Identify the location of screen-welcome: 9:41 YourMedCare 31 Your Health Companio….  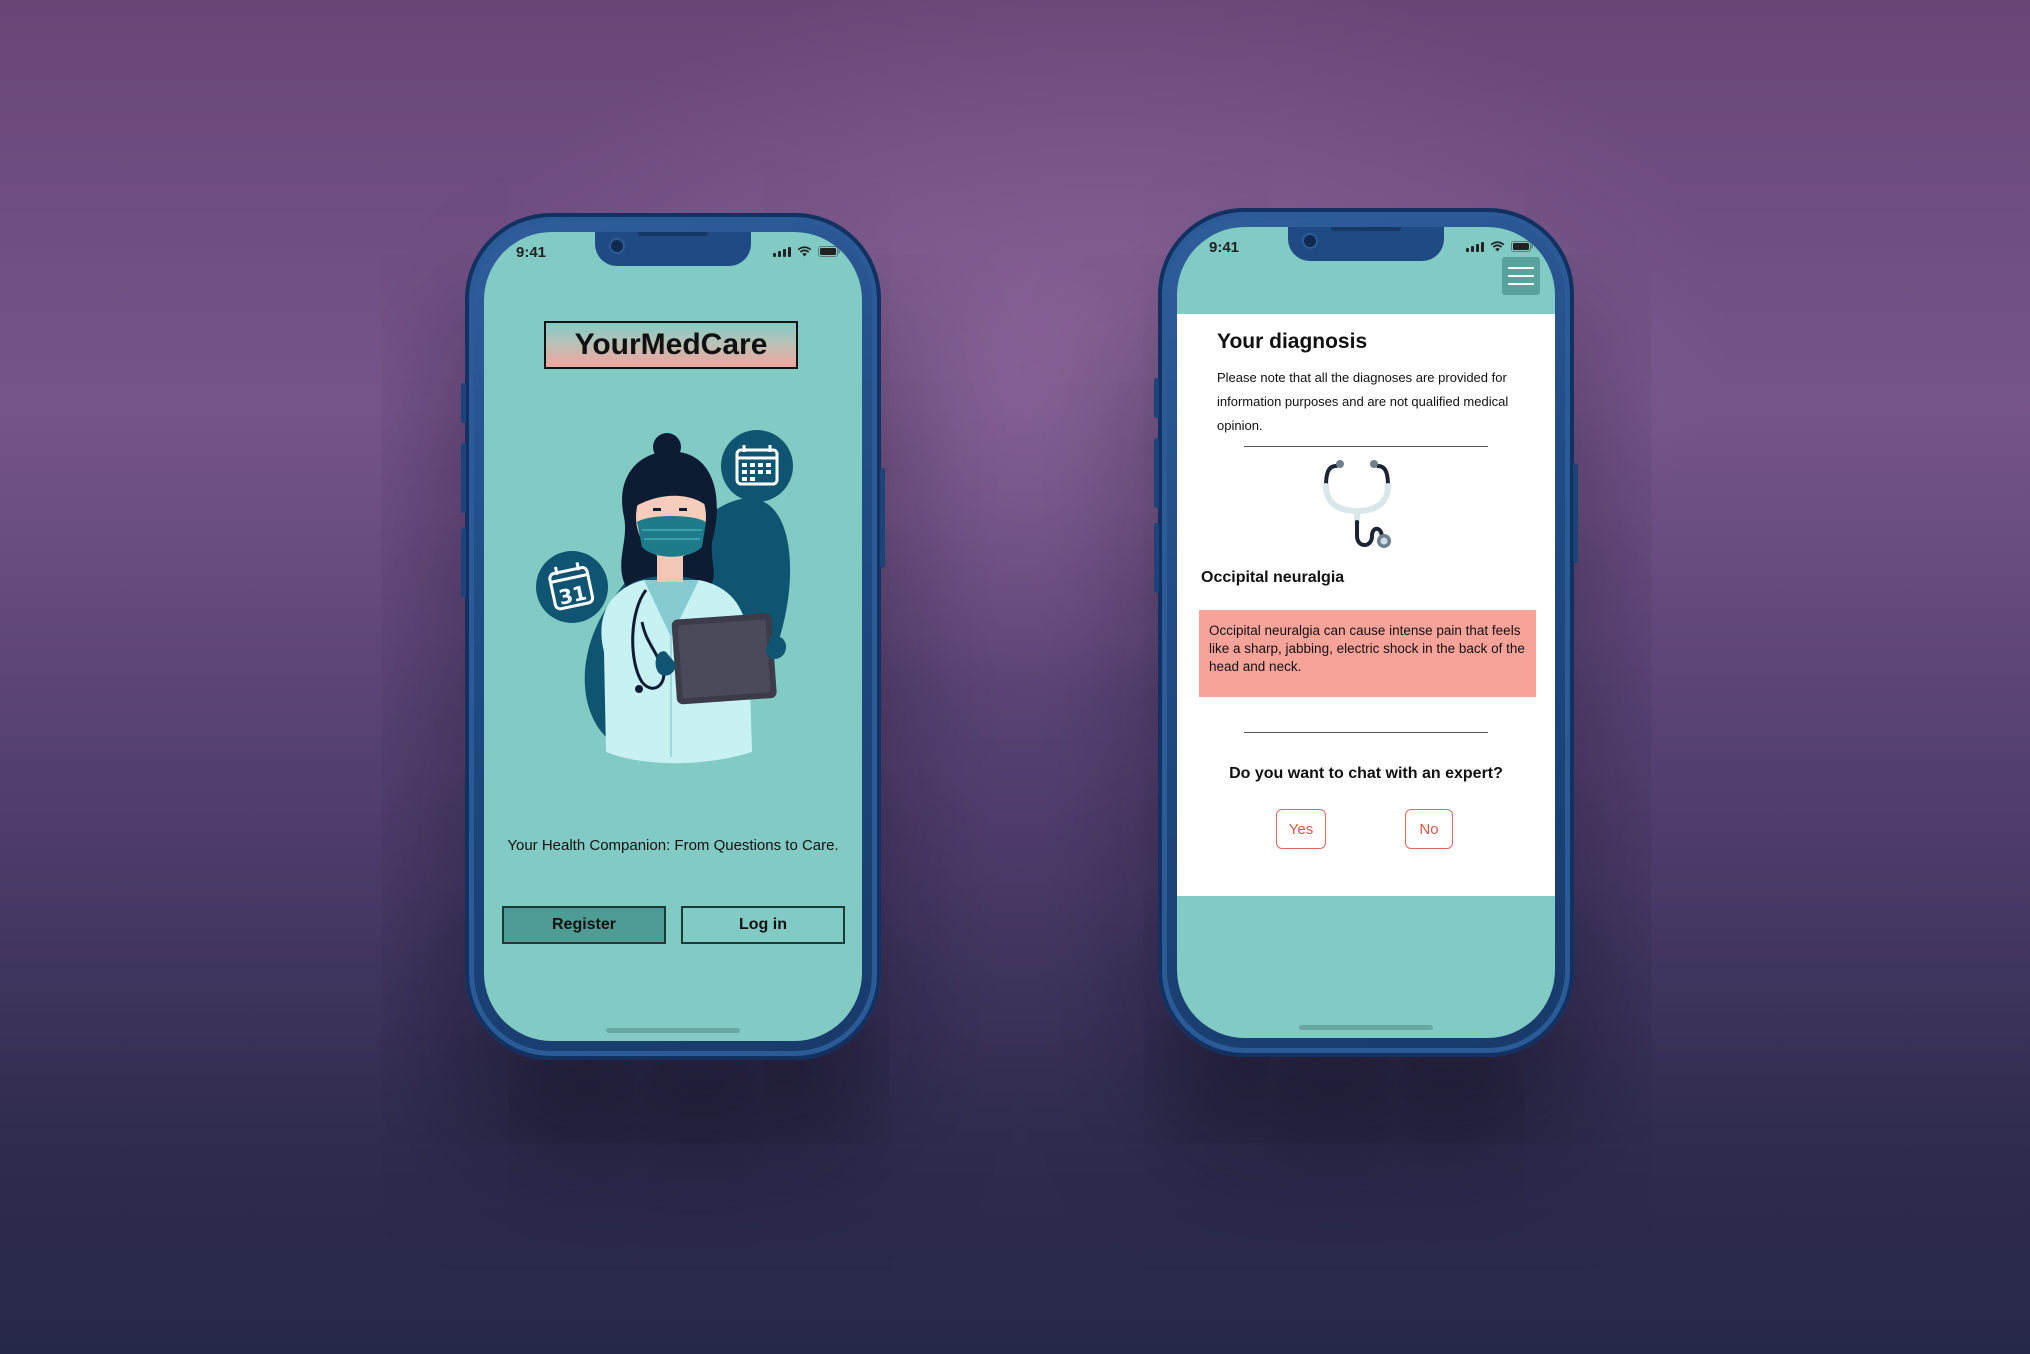
(673, 636).